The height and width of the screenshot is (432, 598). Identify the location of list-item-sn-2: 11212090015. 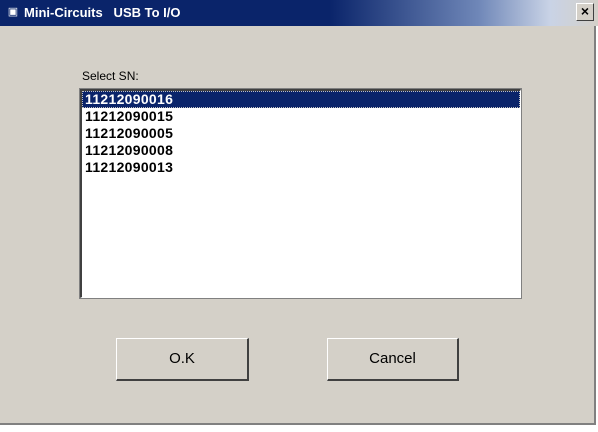
(301, 116).